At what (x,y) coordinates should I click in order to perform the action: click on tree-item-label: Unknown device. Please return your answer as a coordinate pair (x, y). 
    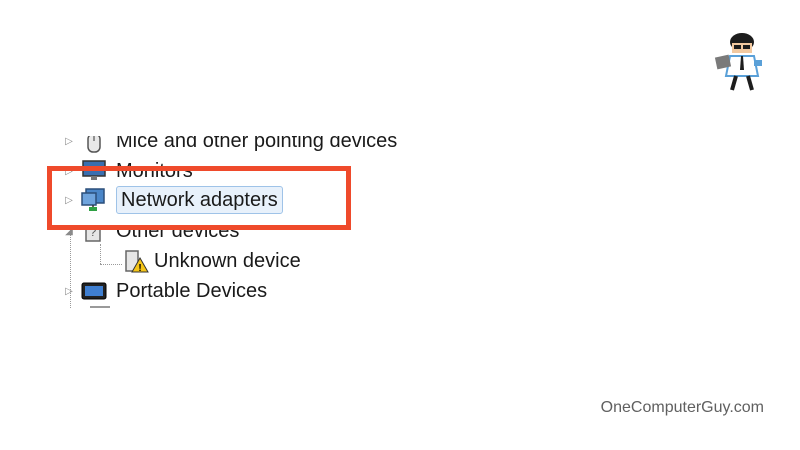
    Looking at the image, I should click on (227, 261).